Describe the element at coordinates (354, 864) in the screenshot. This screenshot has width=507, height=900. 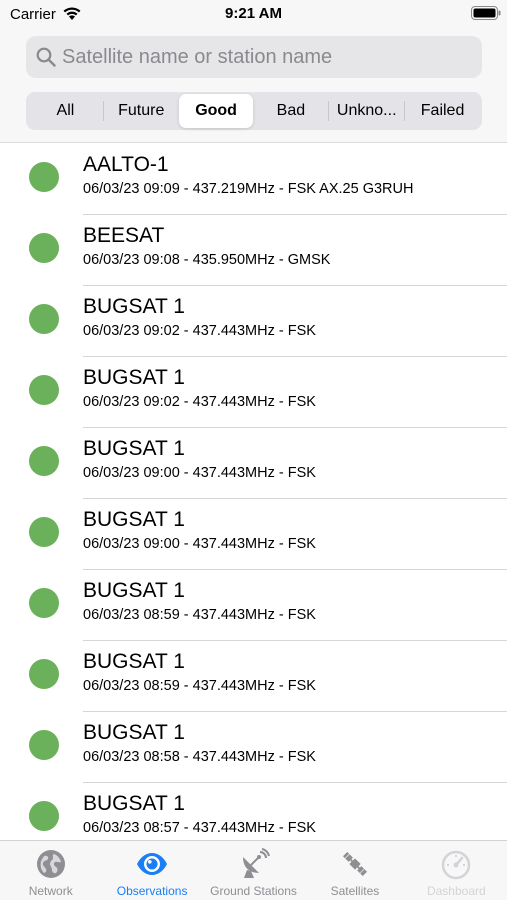
I see `satellite-icon` at that location.